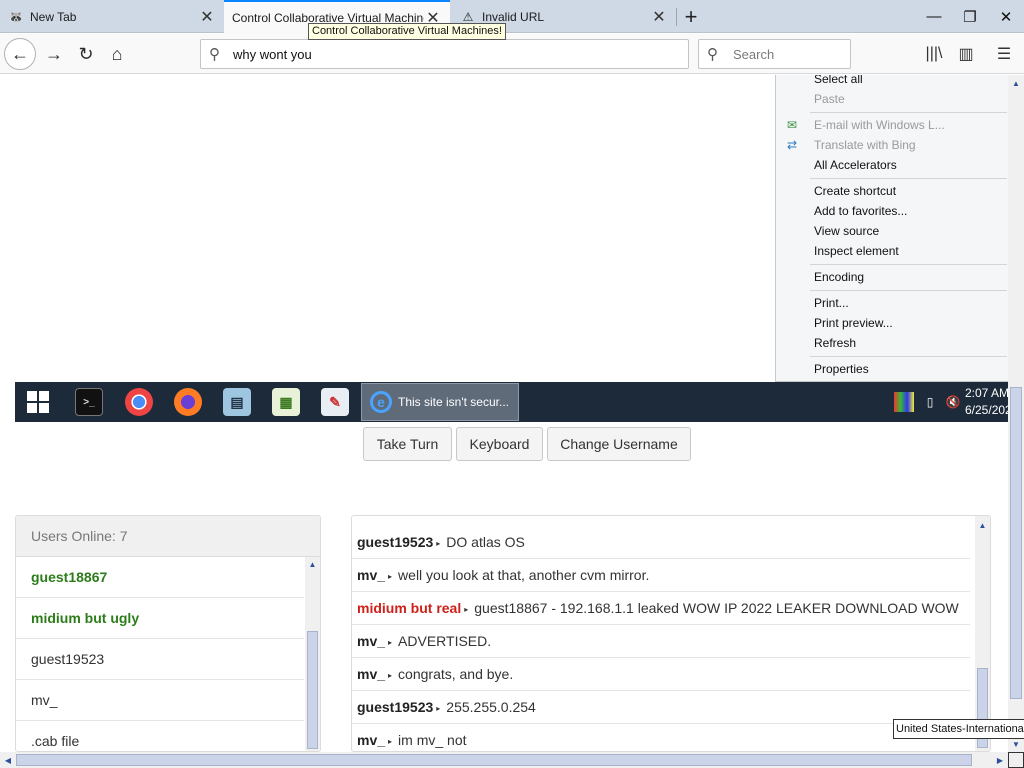 Image resolution: width=1024 pixels, height=768 pixels. What do you see at coordinates (846, 231) in the screenshot?
I see `menu-item-view-source: View source` at bounding box center [846, 231].